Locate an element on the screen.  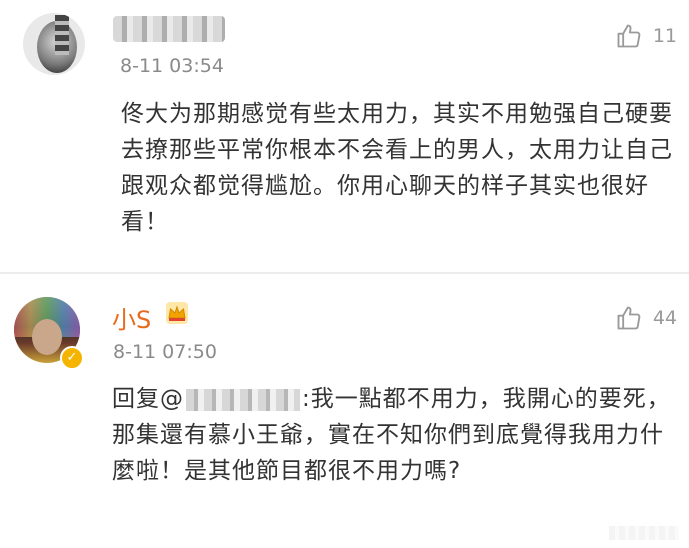
verified-badge-icon: ✓ is located at coordinates (72, 358).